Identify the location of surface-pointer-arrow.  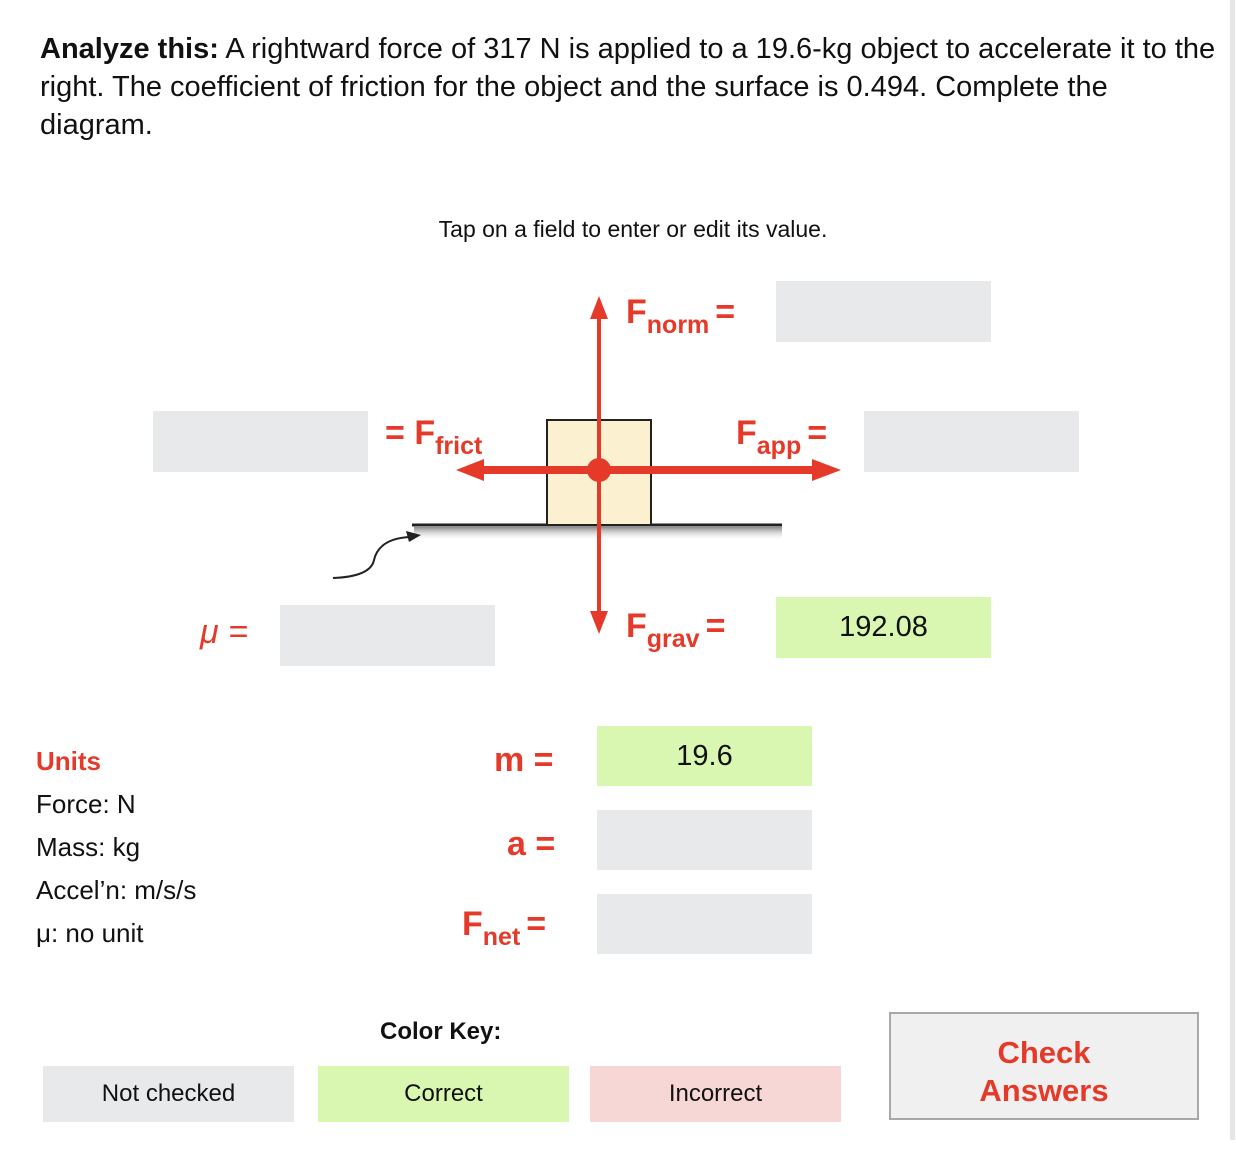
(376, 555).